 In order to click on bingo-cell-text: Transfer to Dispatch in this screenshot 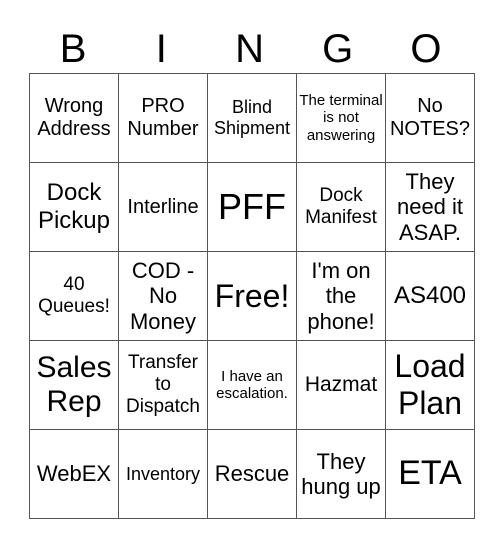, I will do `click(163, 384)`.